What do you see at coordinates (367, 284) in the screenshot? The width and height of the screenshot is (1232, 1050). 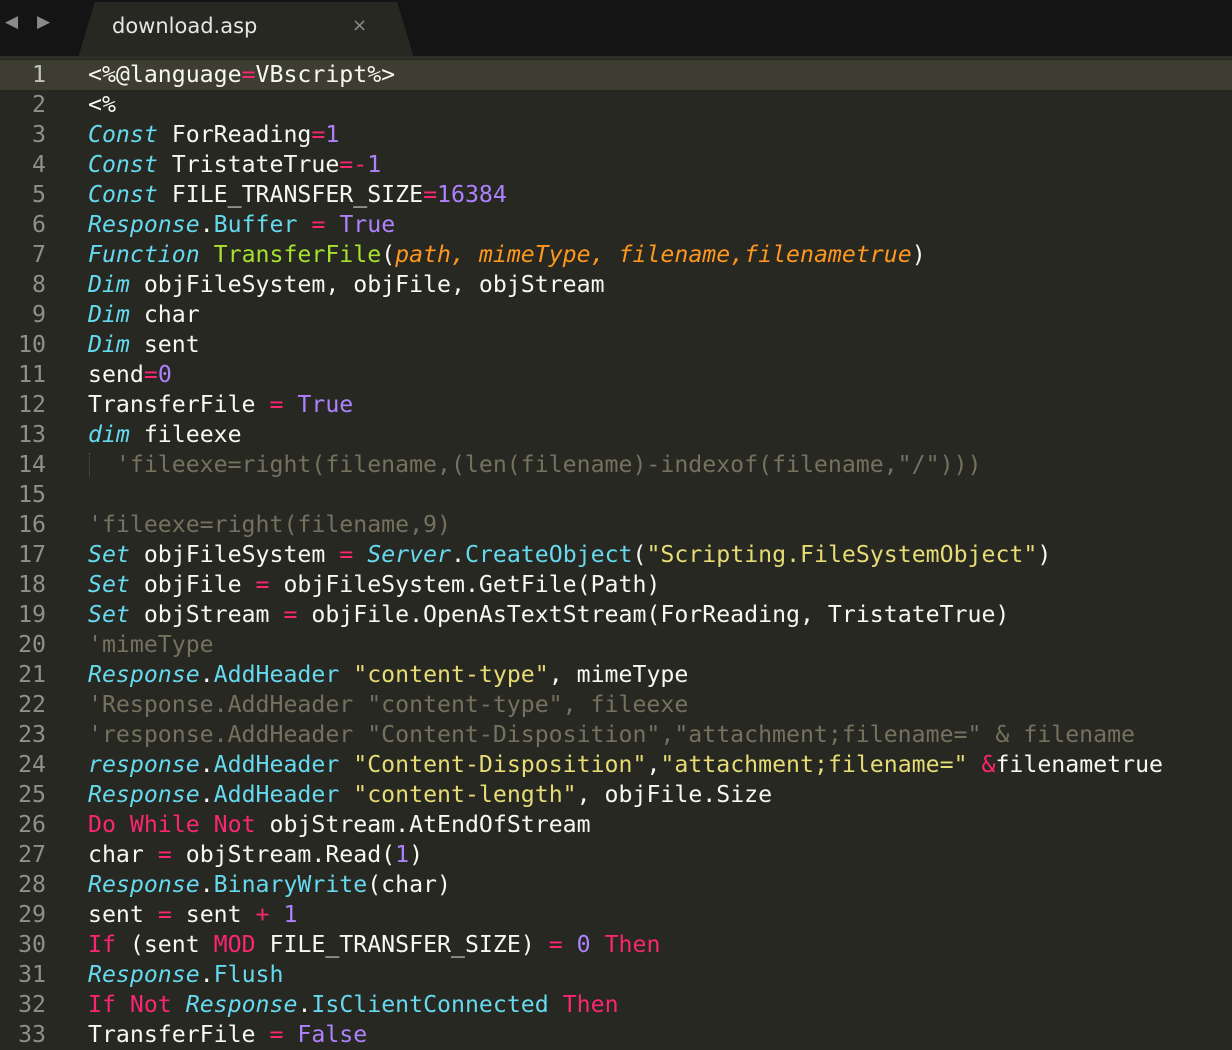 I see `code-text: objFileSystem, objFile, objStream` at bounding box center [367, 284].